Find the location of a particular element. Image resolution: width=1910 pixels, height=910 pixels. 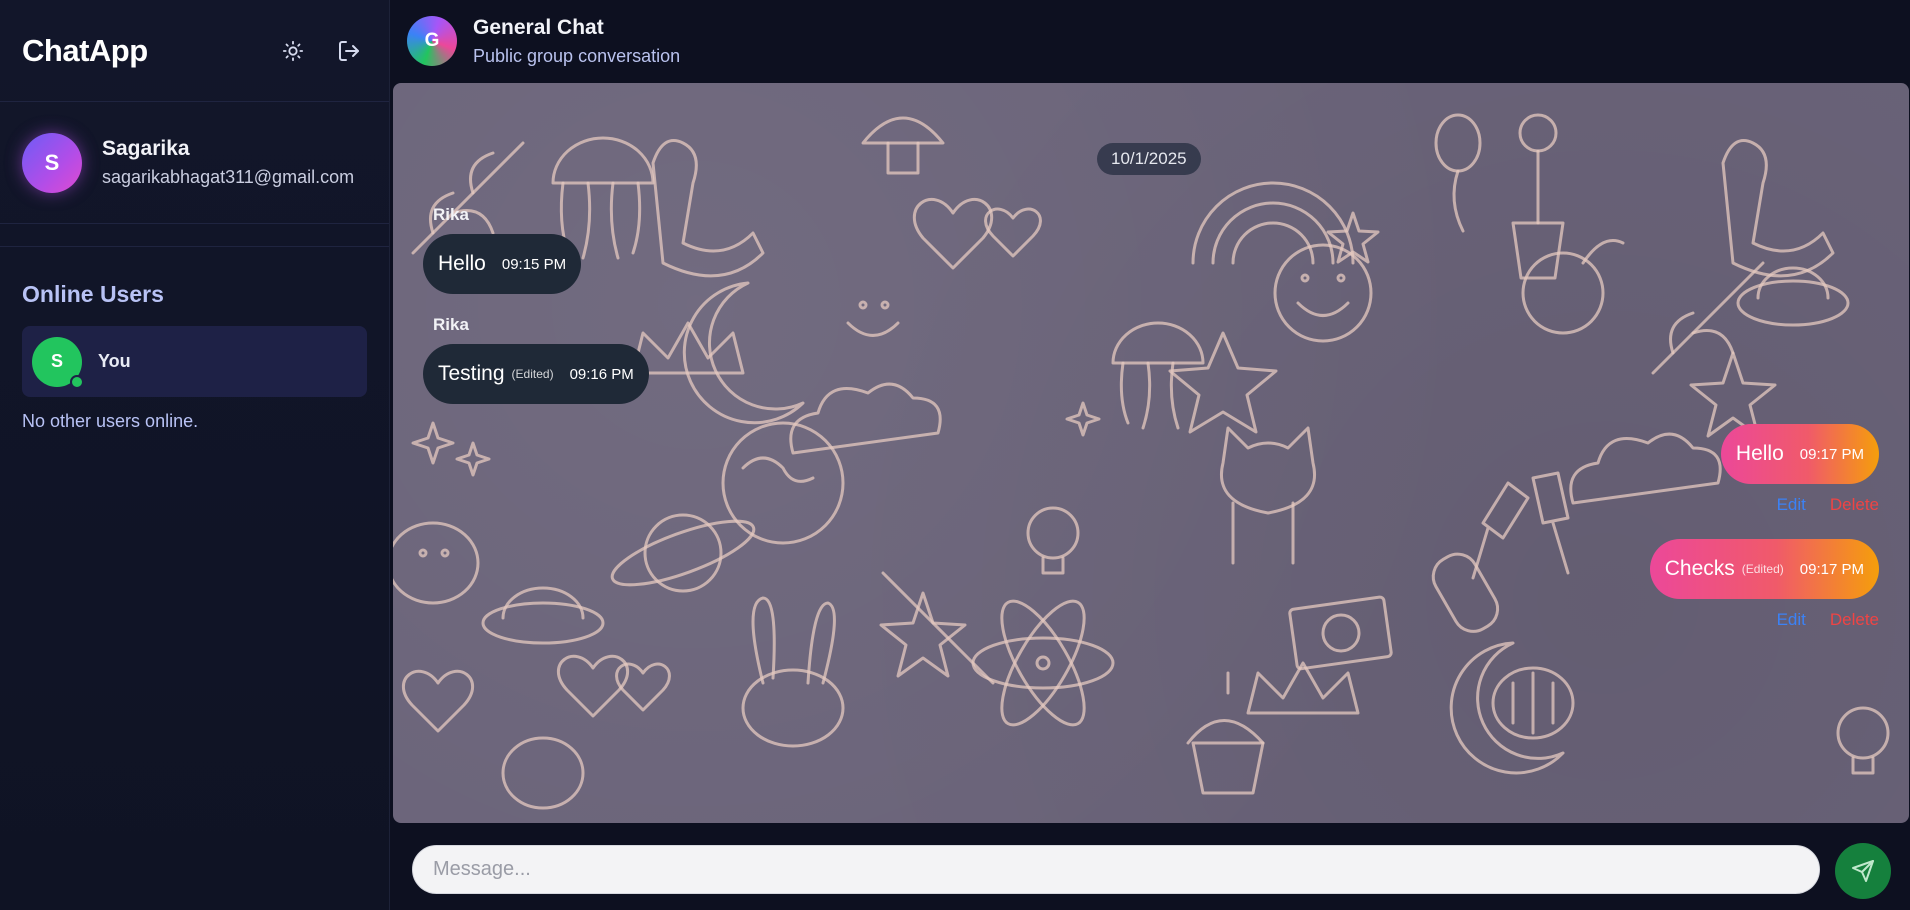

message-bubble: Hello 09:15 PM is located at coordinates (502, 264).